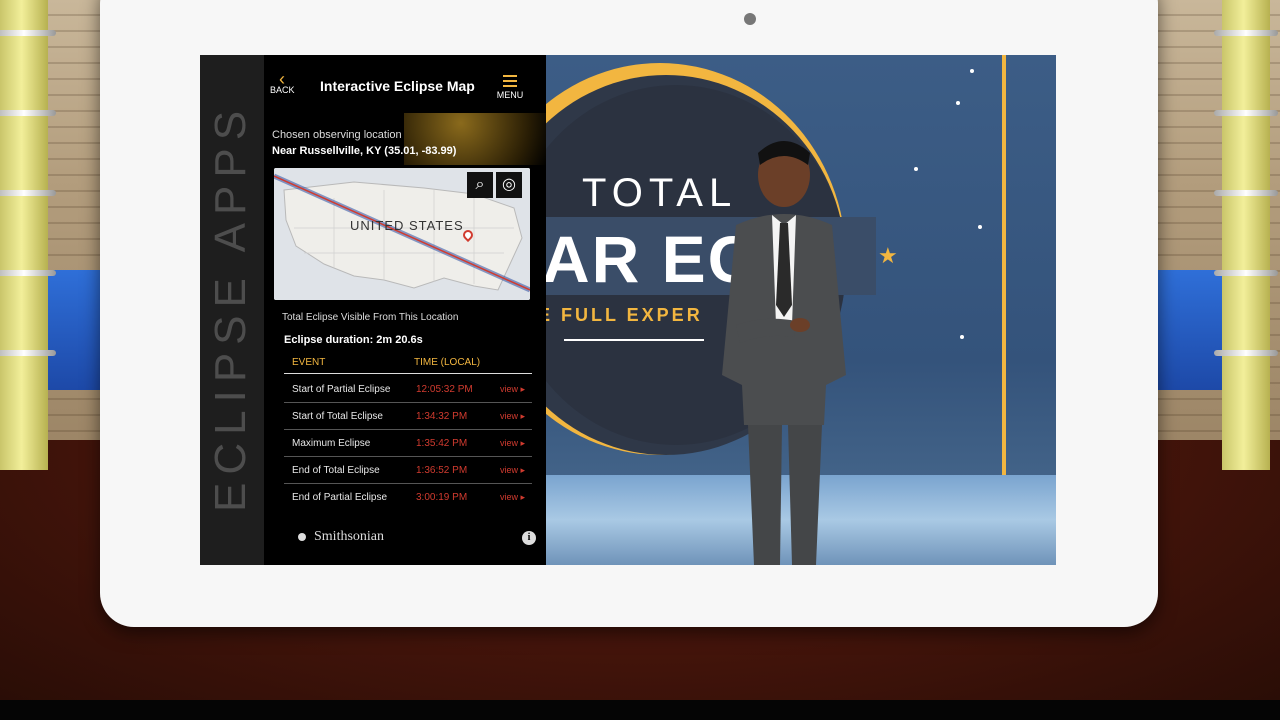 This screenshot has width=1280, height=720. I want to click on eclipse-map: UNITED STATES ⌕ ◎, so click(402, 234).